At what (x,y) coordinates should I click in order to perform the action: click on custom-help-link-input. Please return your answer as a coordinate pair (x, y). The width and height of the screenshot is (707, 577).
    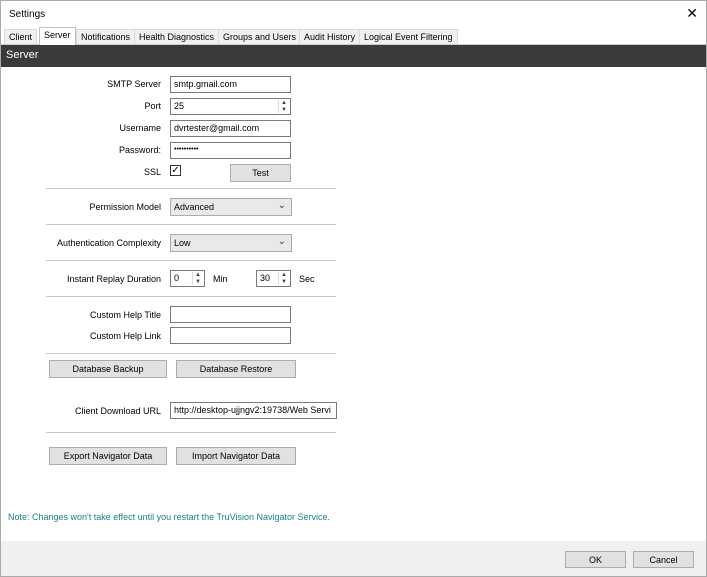
    Looking at the image, I should click on (230, 335).